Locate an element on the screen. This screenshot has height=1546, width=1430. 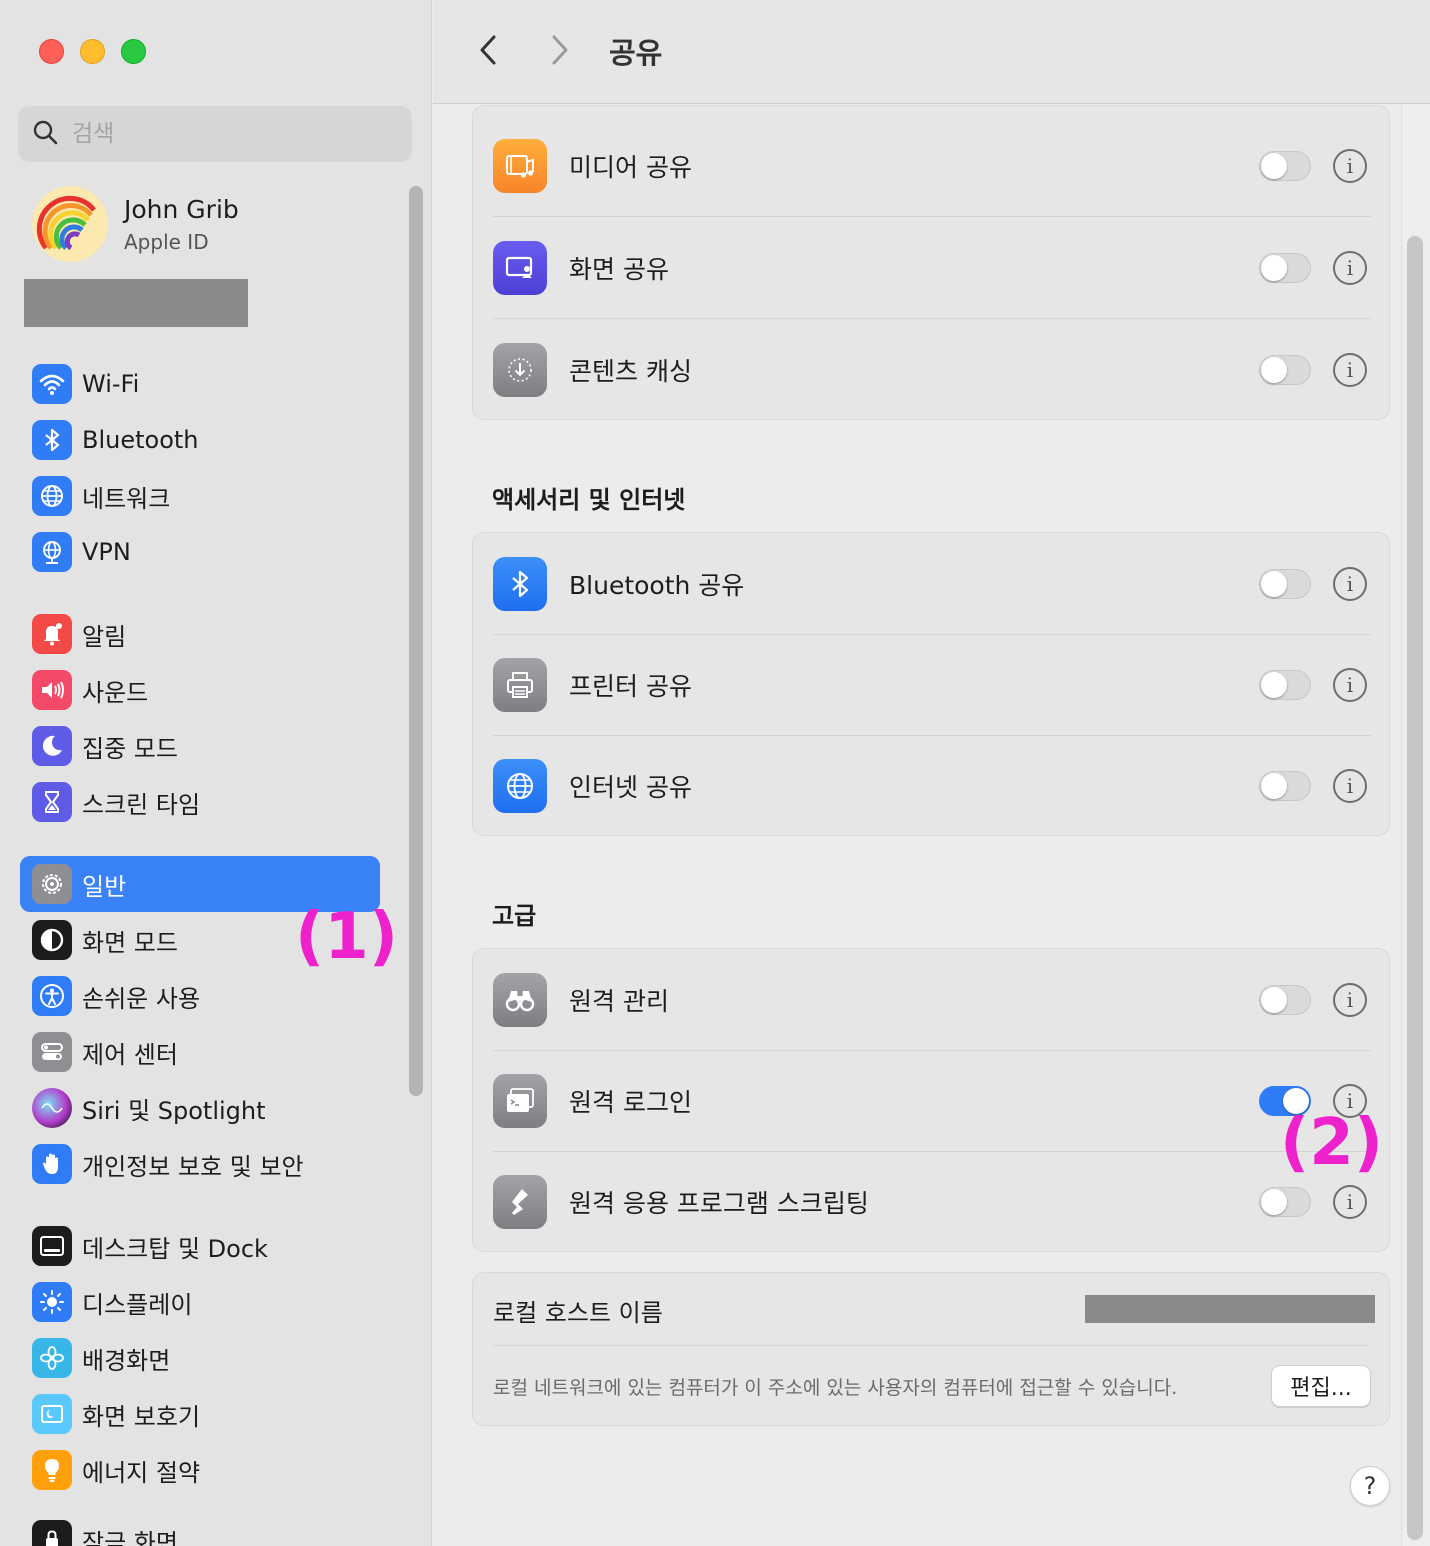
content-caching-icon is located at coordinates (520, 370).